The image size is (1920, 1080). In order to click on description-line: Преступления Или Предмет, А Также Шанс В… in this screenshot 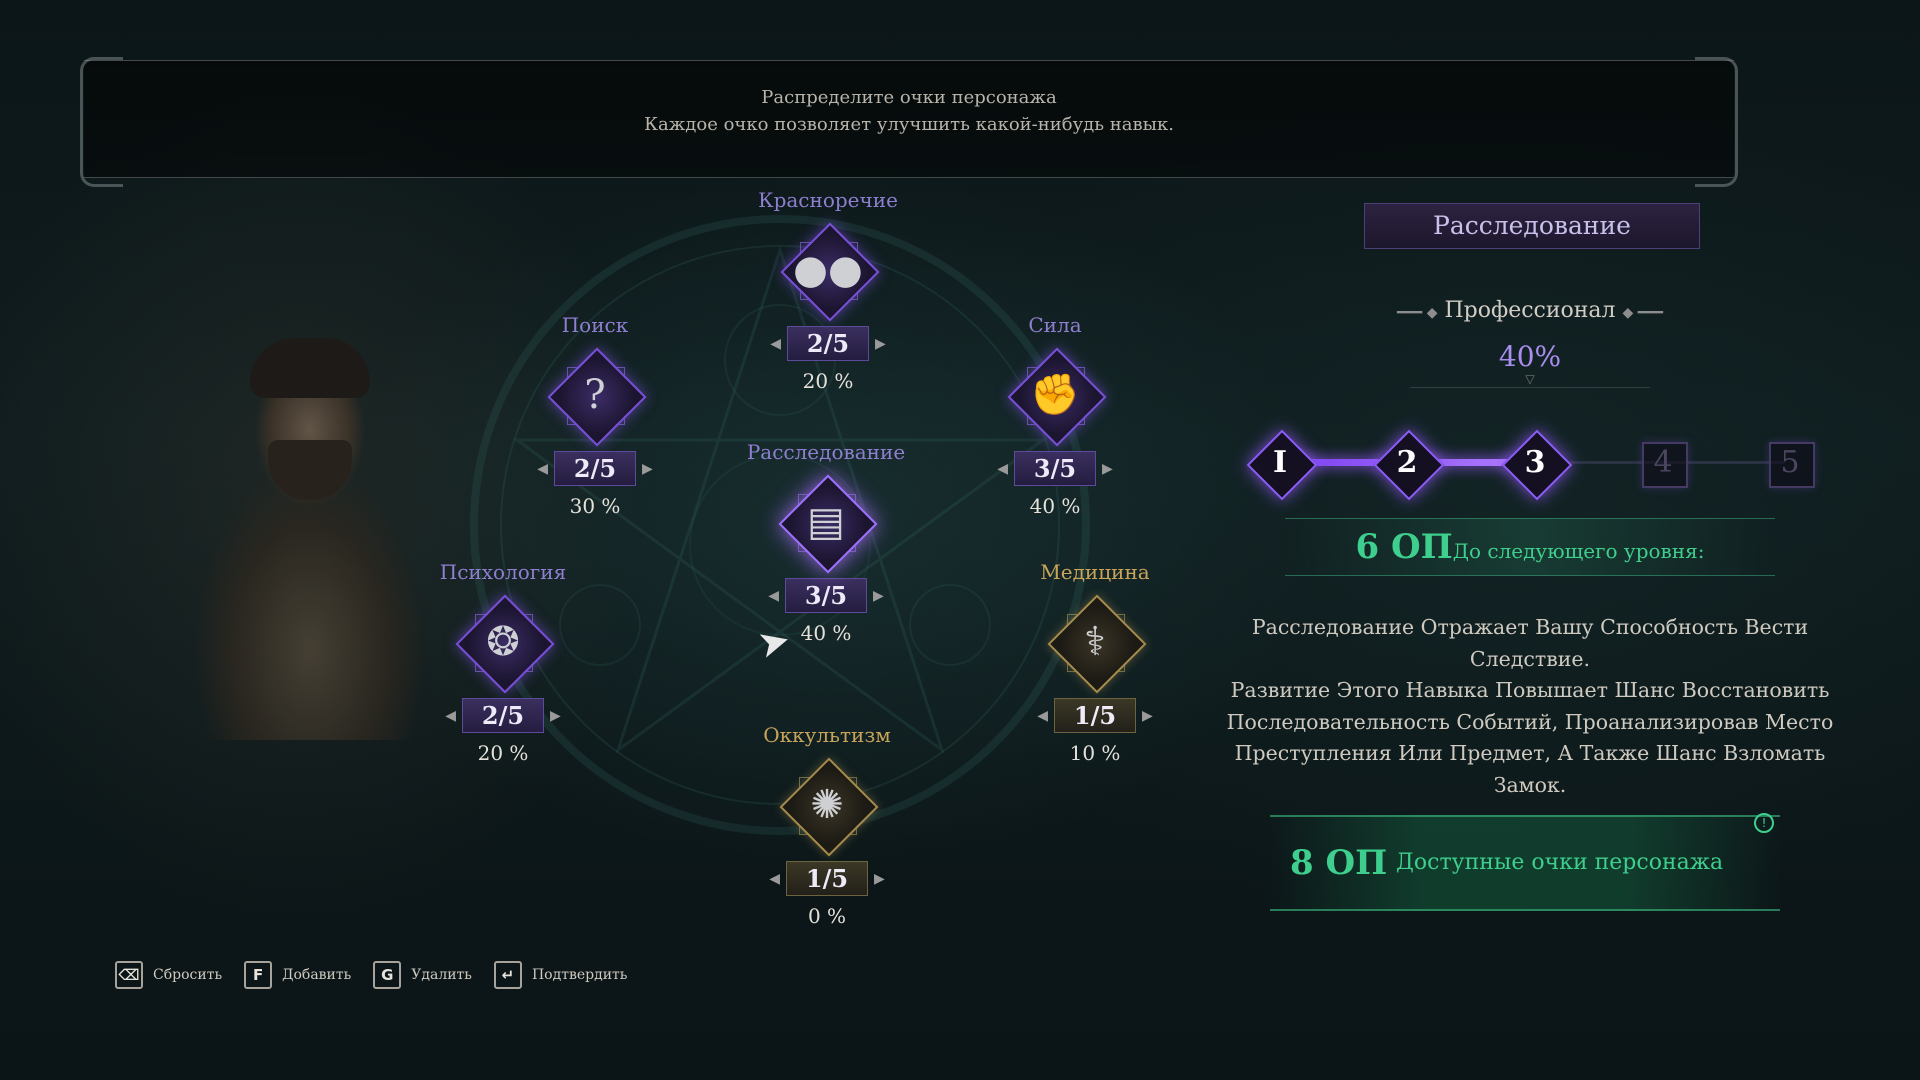, I will do `click(1530, 769)`.